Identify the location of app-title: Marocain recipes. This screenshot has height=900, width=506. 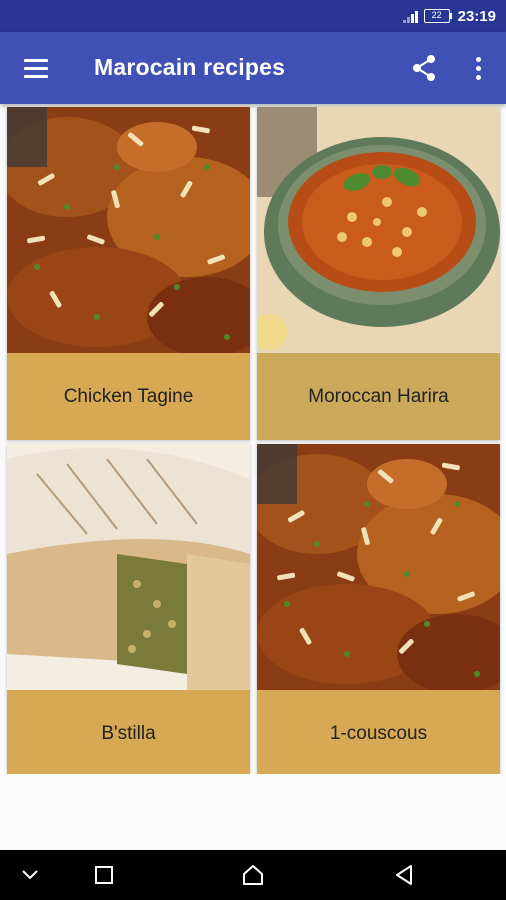
(190, 67).